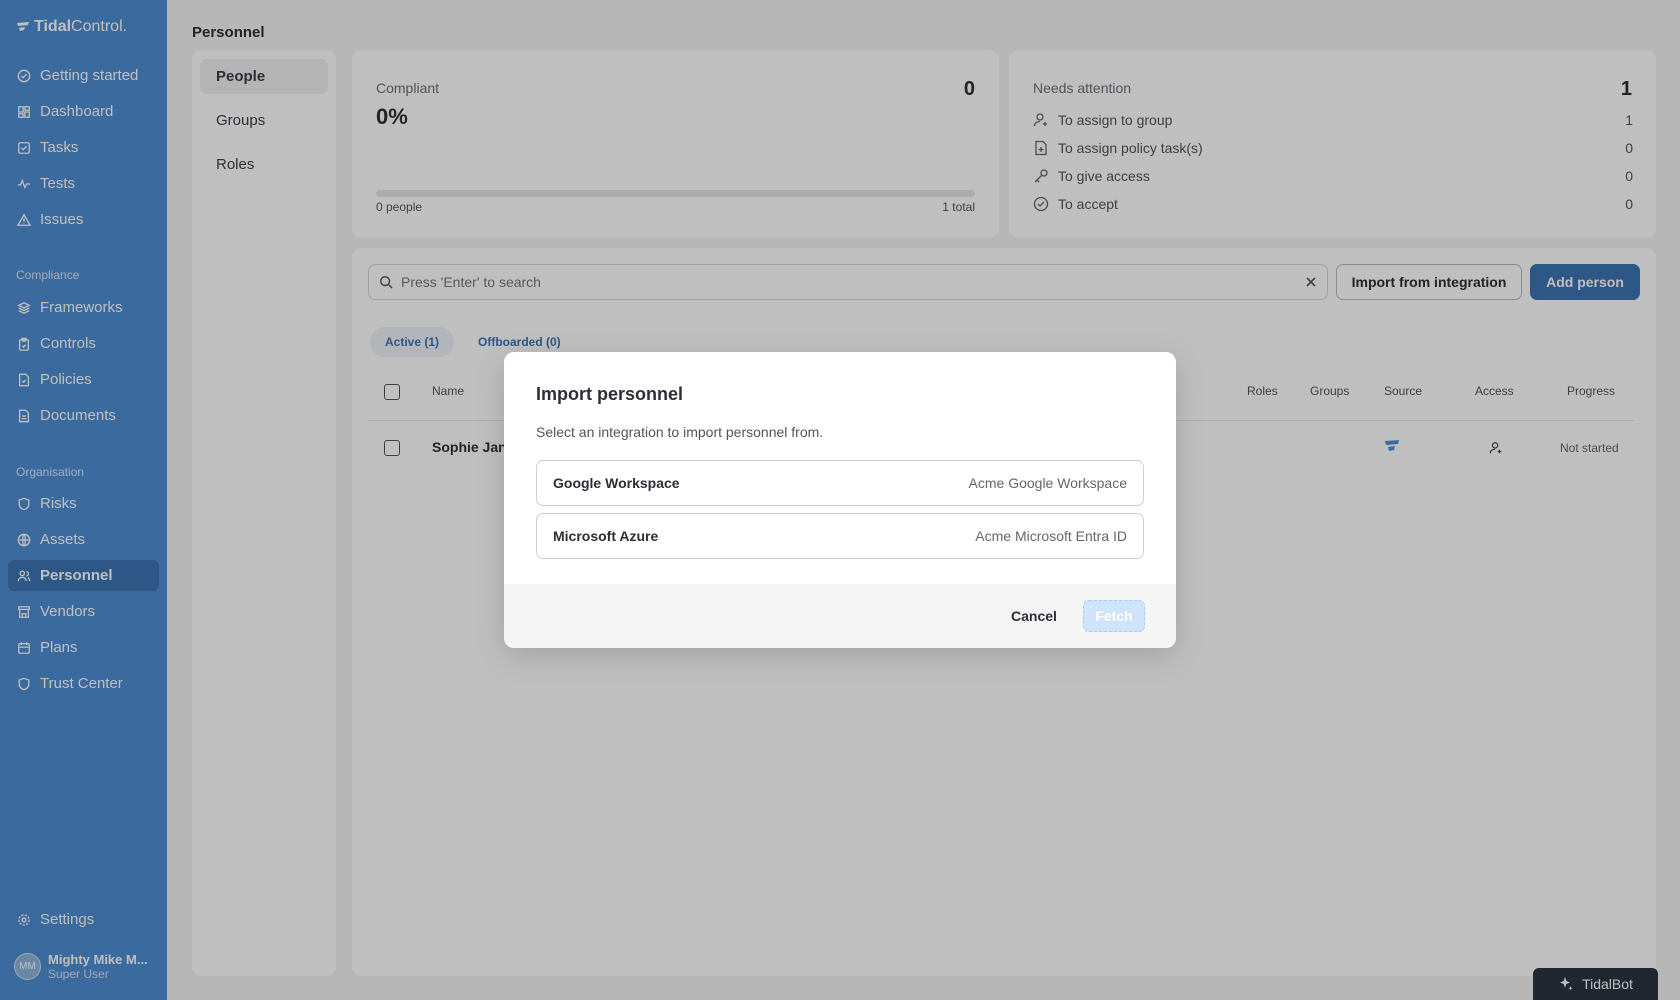 The width and height of the screenshot is (1680, 1000). What do you see at coordinates (606, 536) in the screenshot?
I see `integration-name: Microsoft Azure` at bounding box center [606, 536].